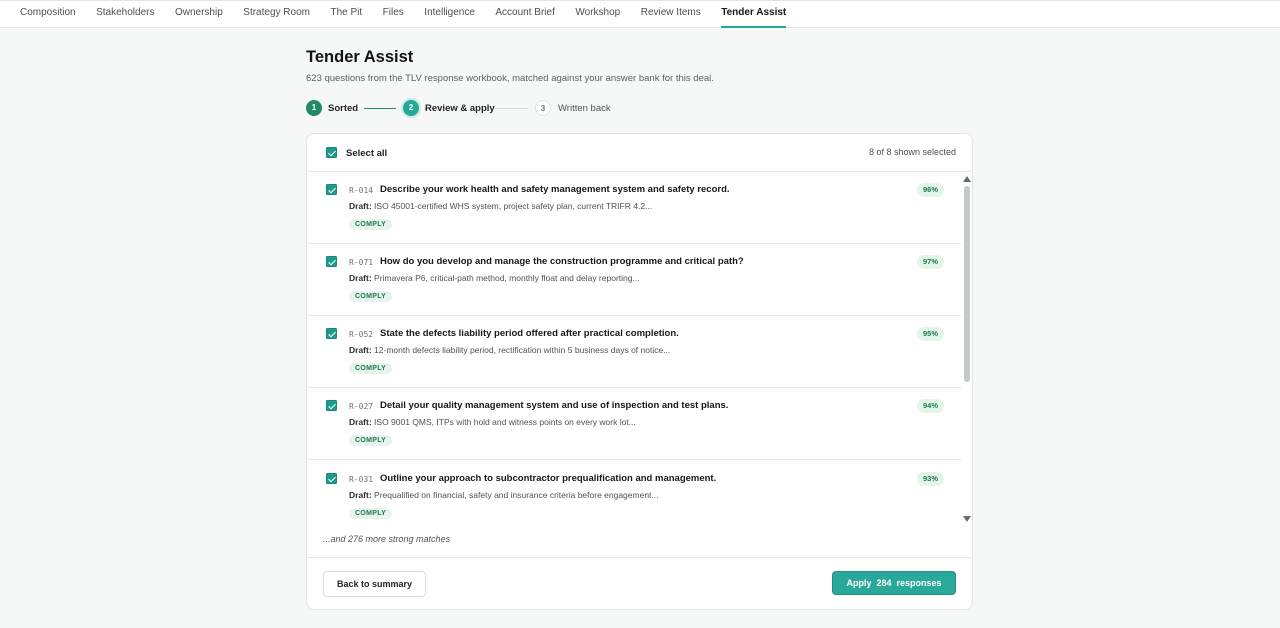  I want to click on step-3-label: Written back, so click(584, 108).